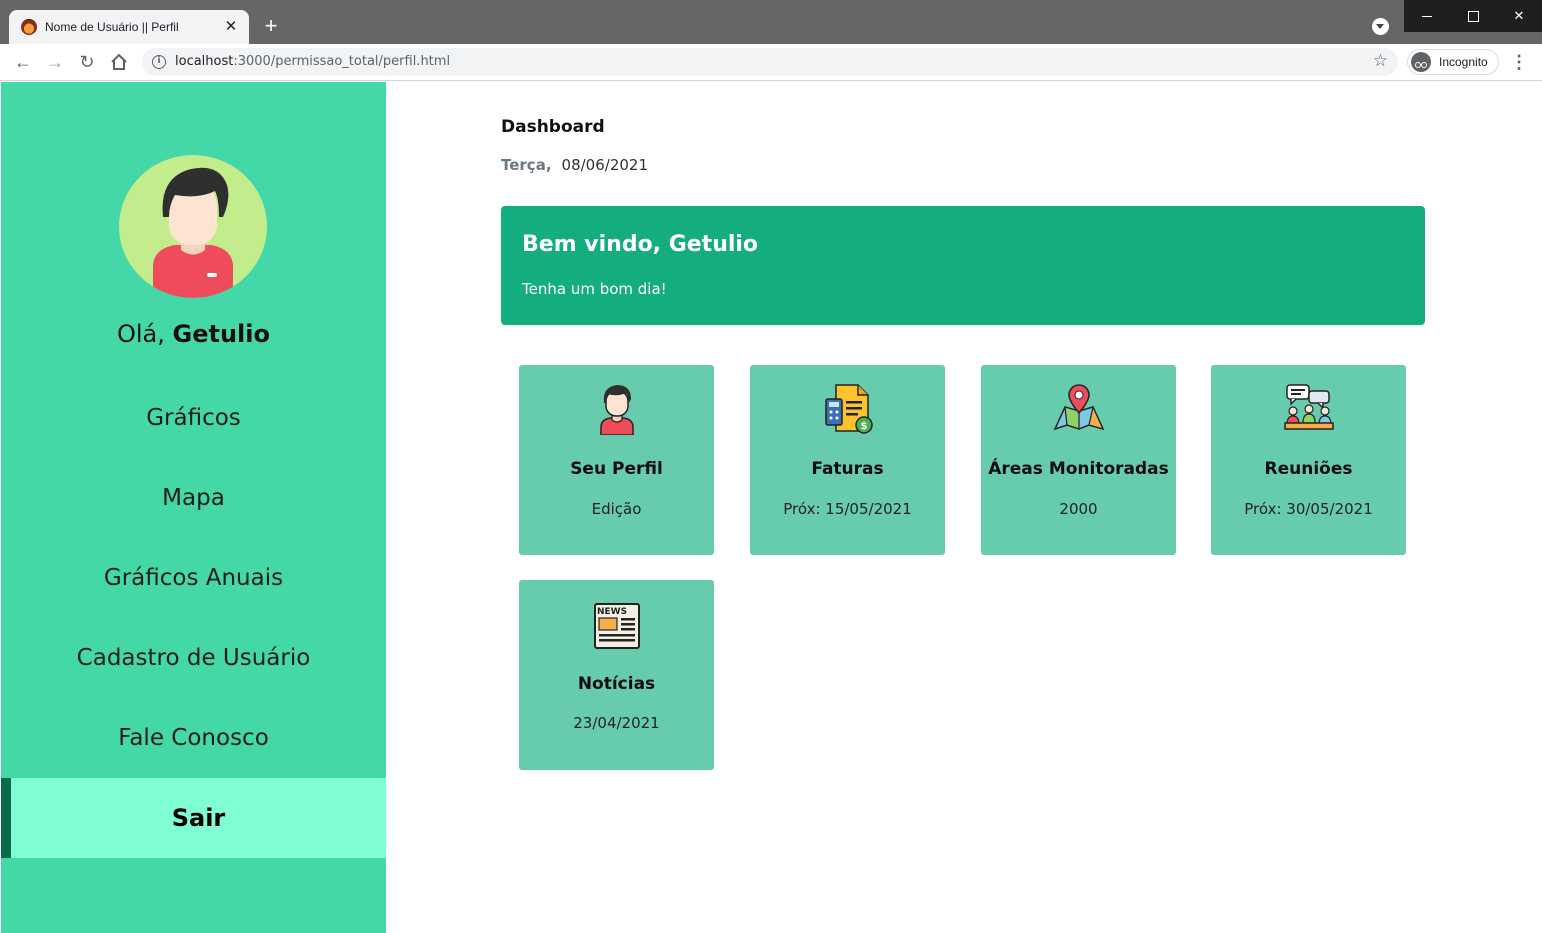 The width and height of the screenshot is (1542, 933). I want to click on meeting-icon, so click(1309, 407).